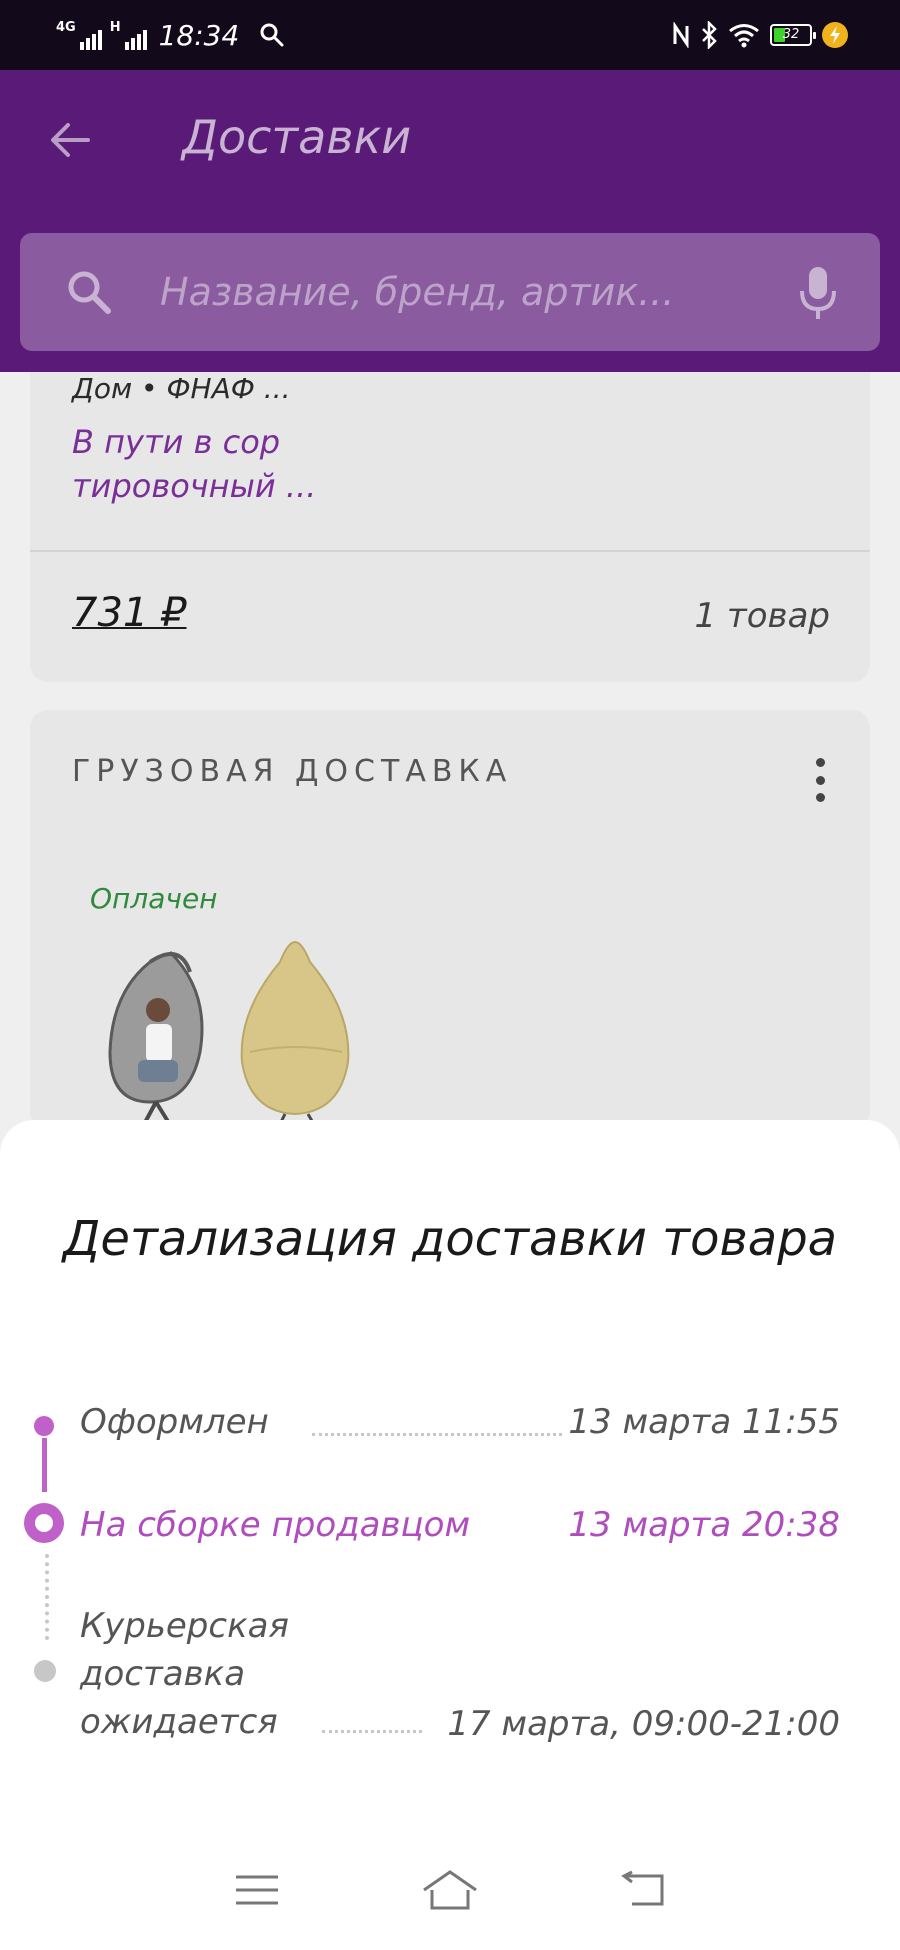  I want to click on timeline-dot-done, so click(44, 1426).